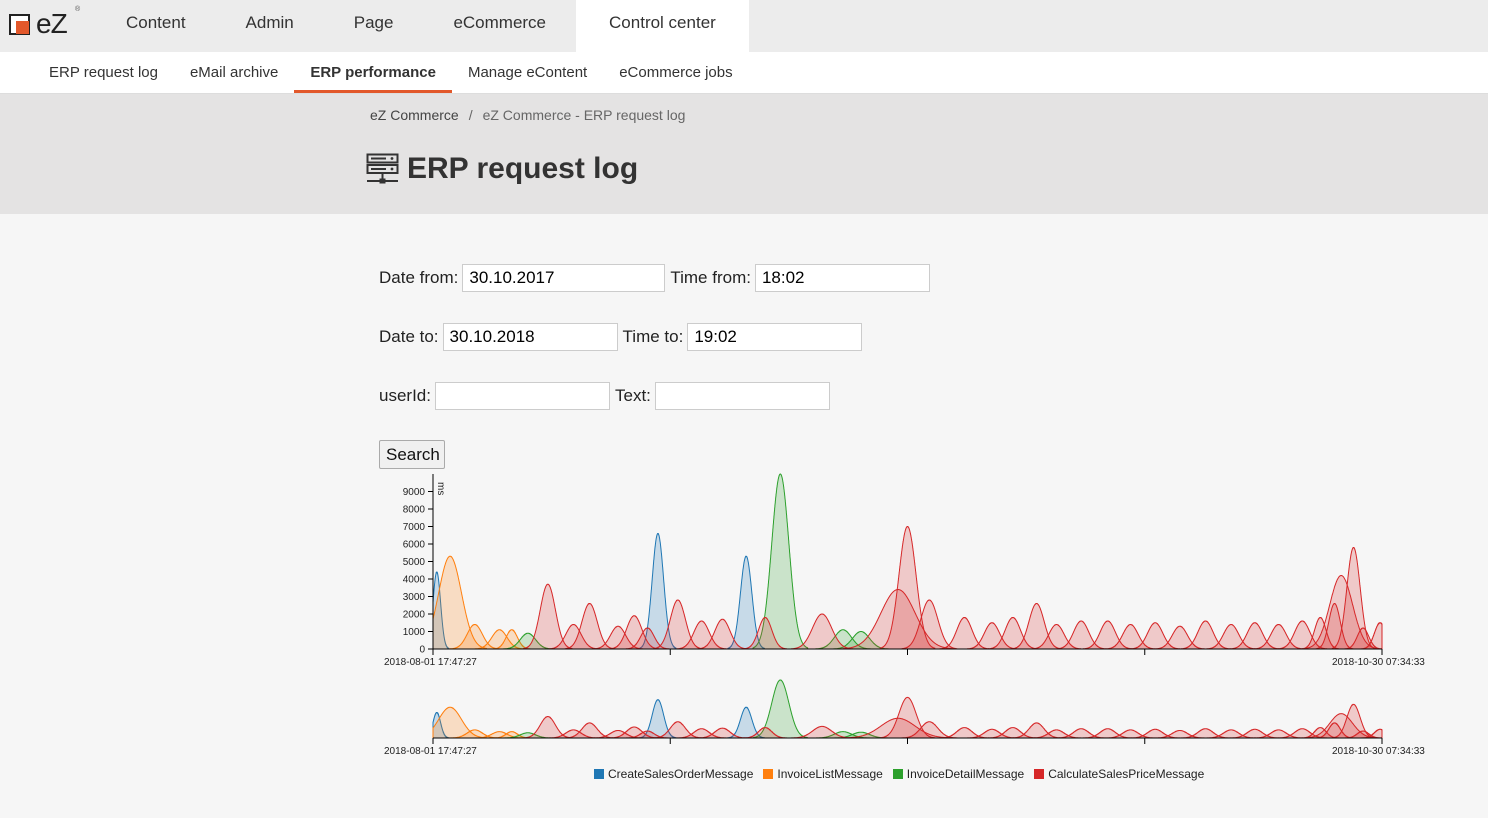  I want to click on search-button: Search, so click(412, 454).